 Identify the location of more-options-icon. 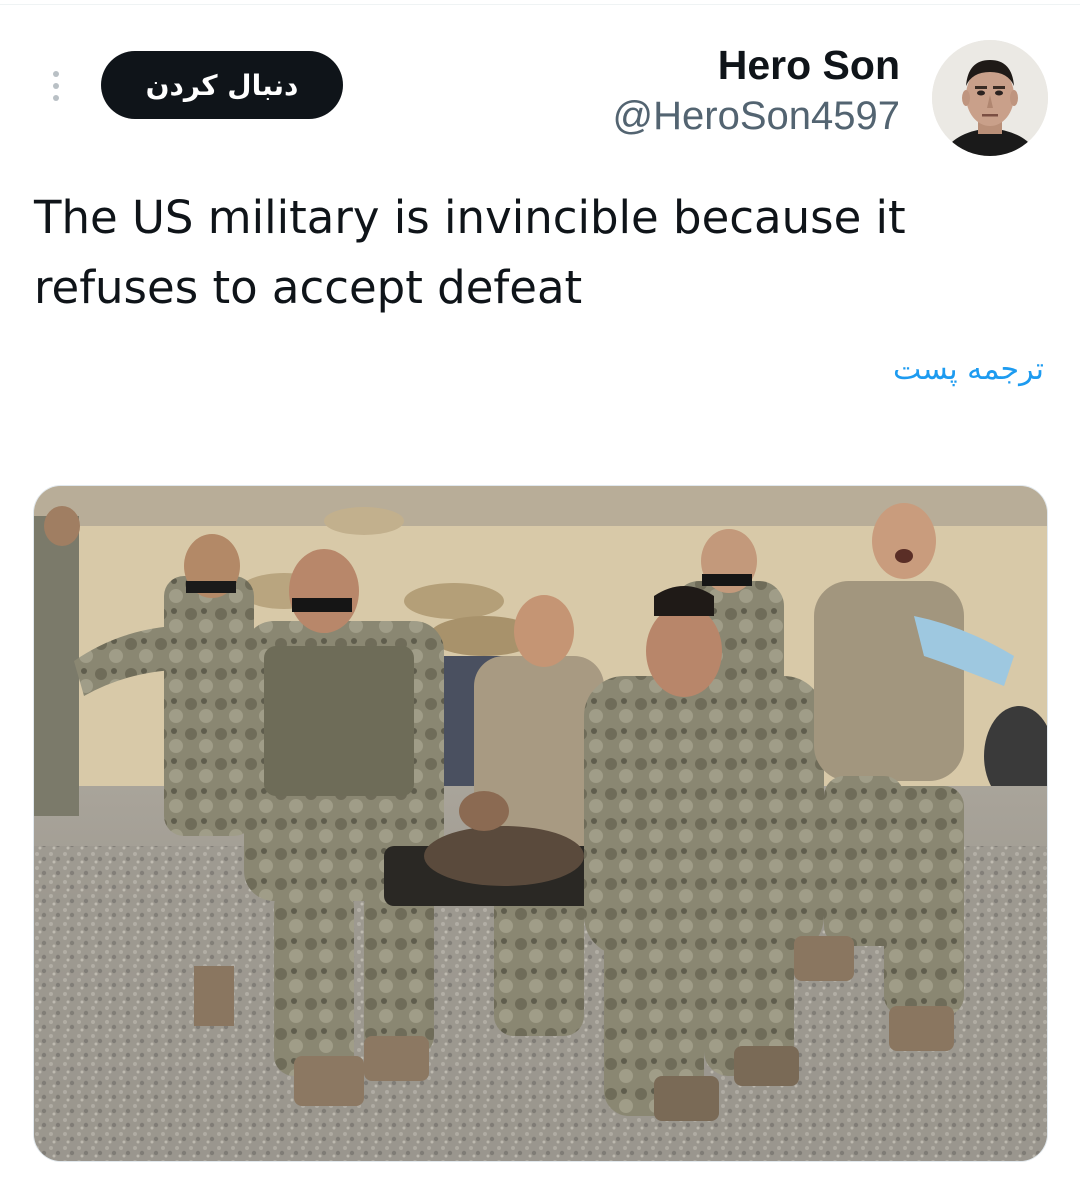
(56, 86).